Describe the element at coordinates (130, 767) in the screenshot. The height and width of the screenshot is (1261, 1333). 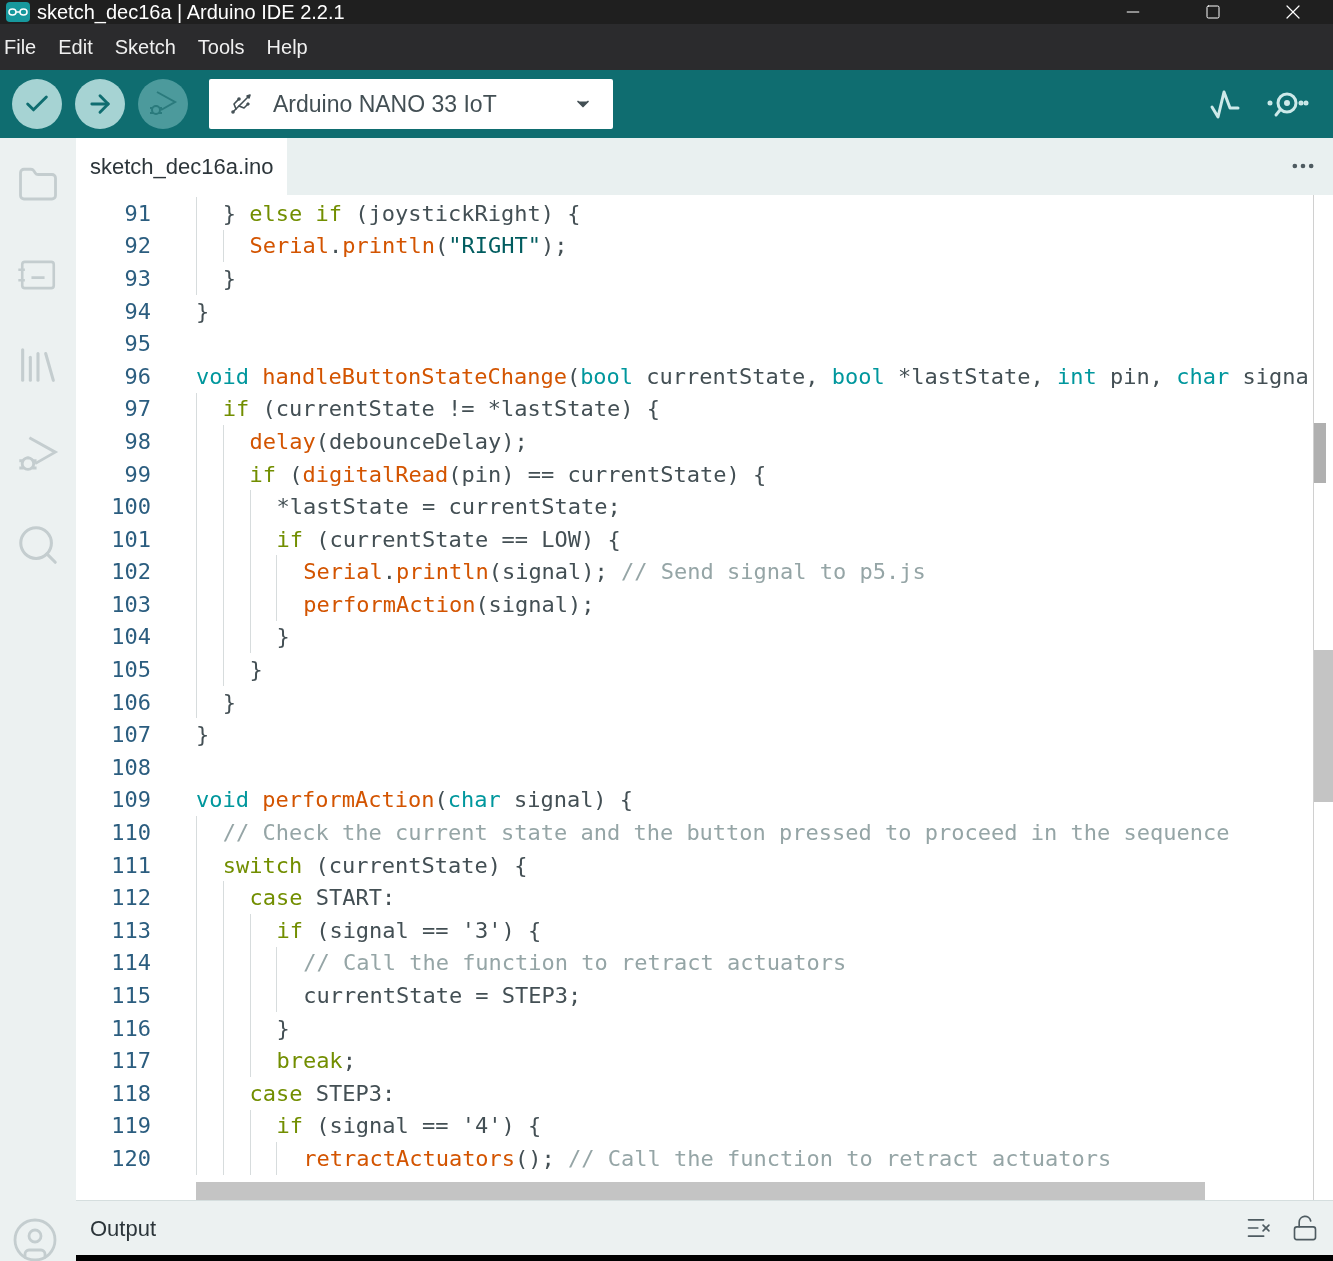
I see `line-number: 108` at that location.